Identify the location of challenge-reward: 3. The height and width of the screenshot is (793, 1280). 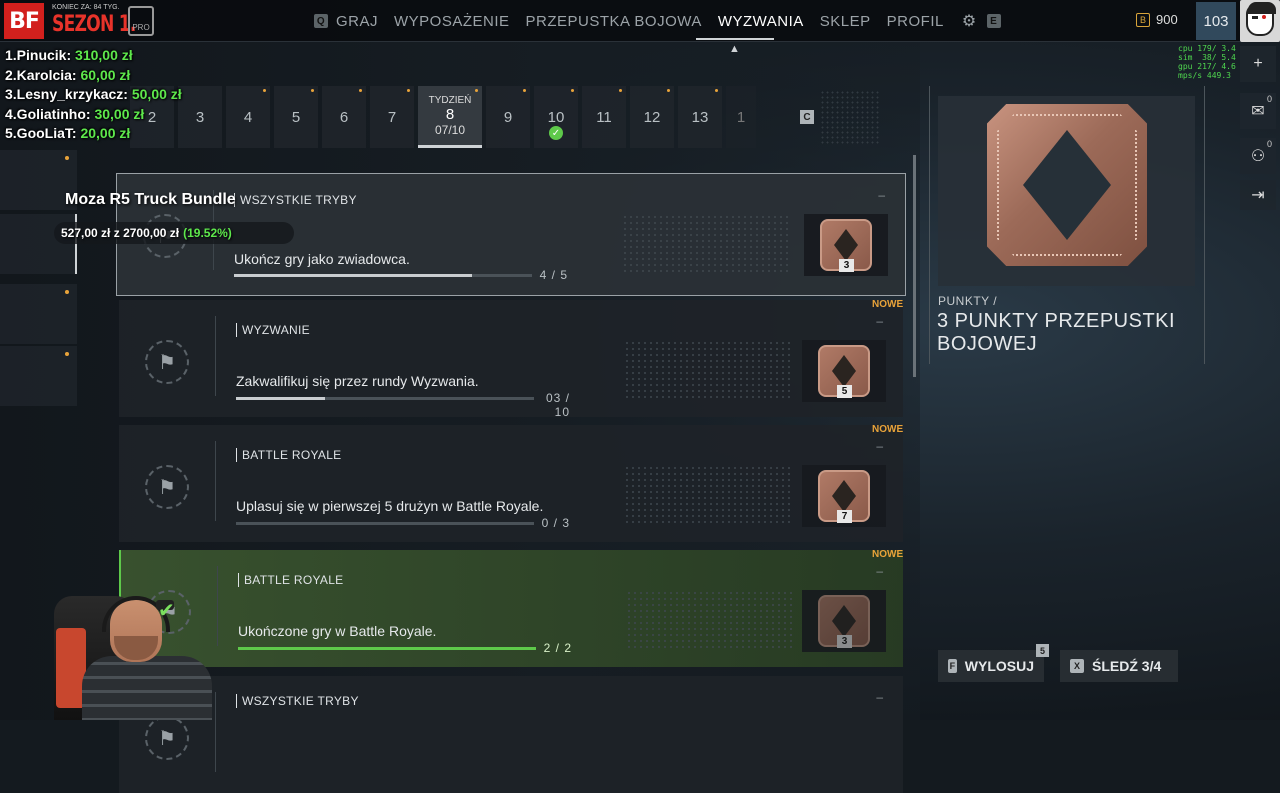
(846, 245).